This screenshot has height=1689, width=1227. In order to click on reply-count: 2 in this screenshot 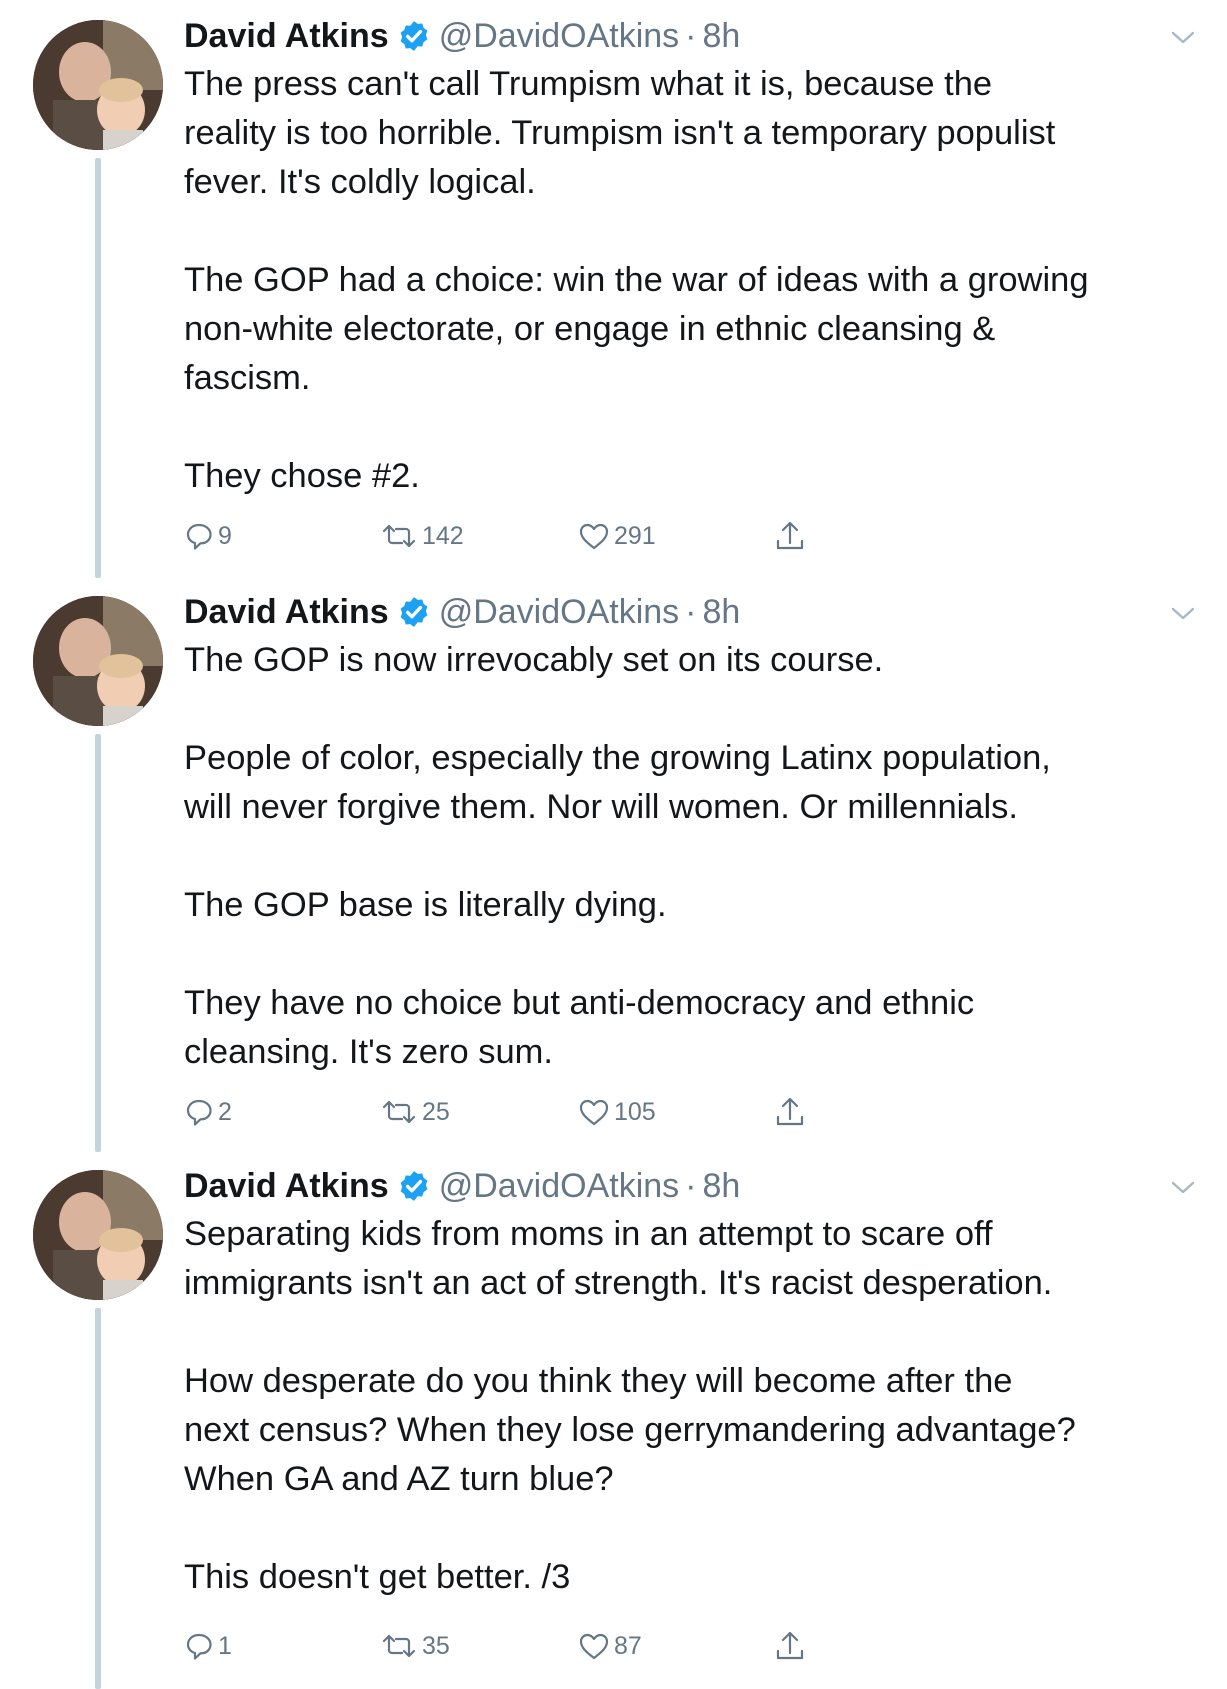, I will do `click(225, 1111)`.